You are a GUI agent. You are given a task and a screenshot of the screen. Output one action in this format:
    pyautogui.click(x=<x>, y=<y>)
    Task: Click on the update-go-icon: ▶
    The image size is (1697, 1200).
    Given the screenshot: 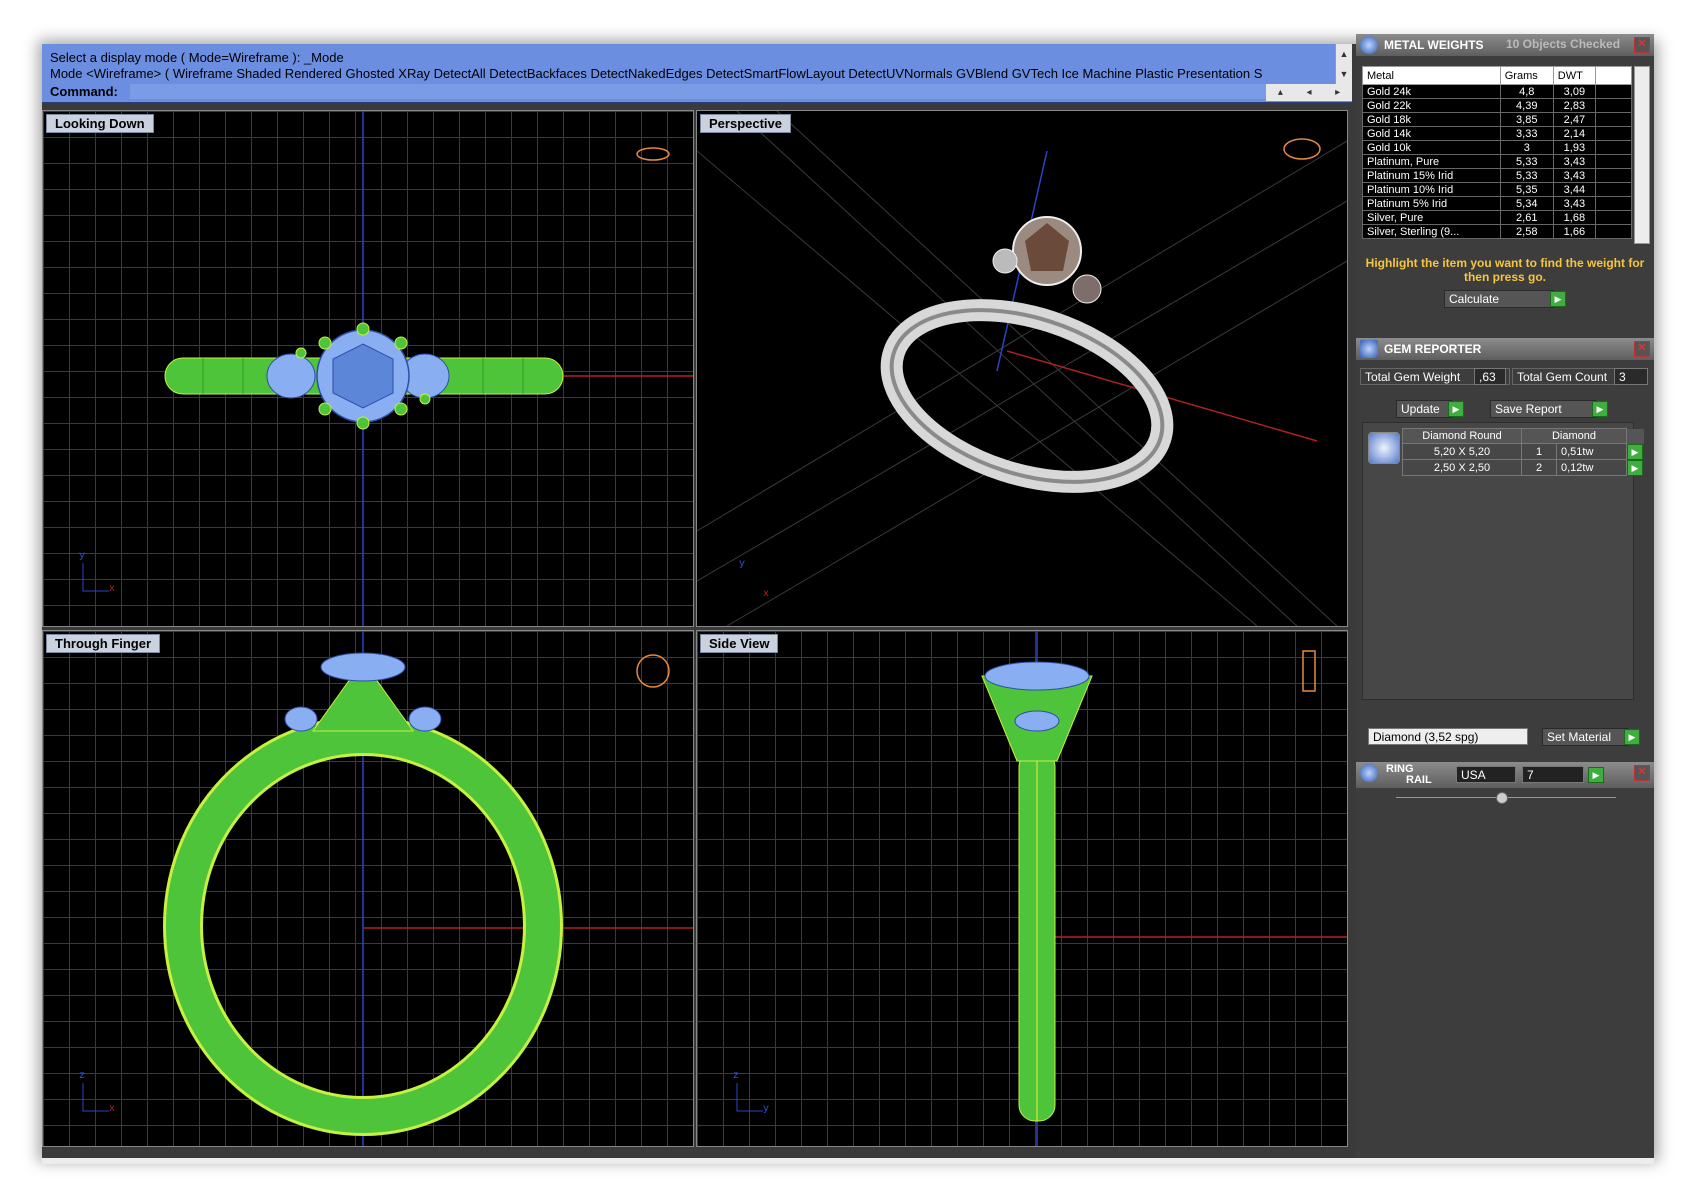 What is the action you would take?
    pyautogui.click(x=1456, y=409)
    